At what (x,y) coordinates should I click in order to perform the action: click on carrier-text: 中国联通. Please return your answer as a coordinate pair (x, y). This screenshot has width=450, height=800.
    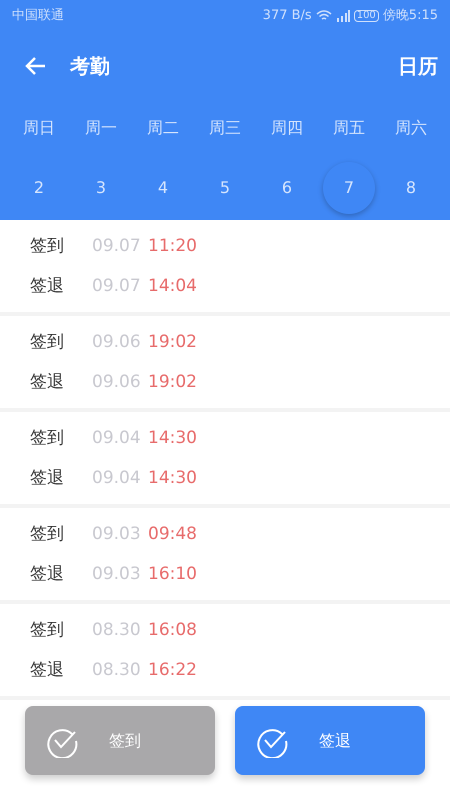
    Looking at the image, I should click on (38, 16).